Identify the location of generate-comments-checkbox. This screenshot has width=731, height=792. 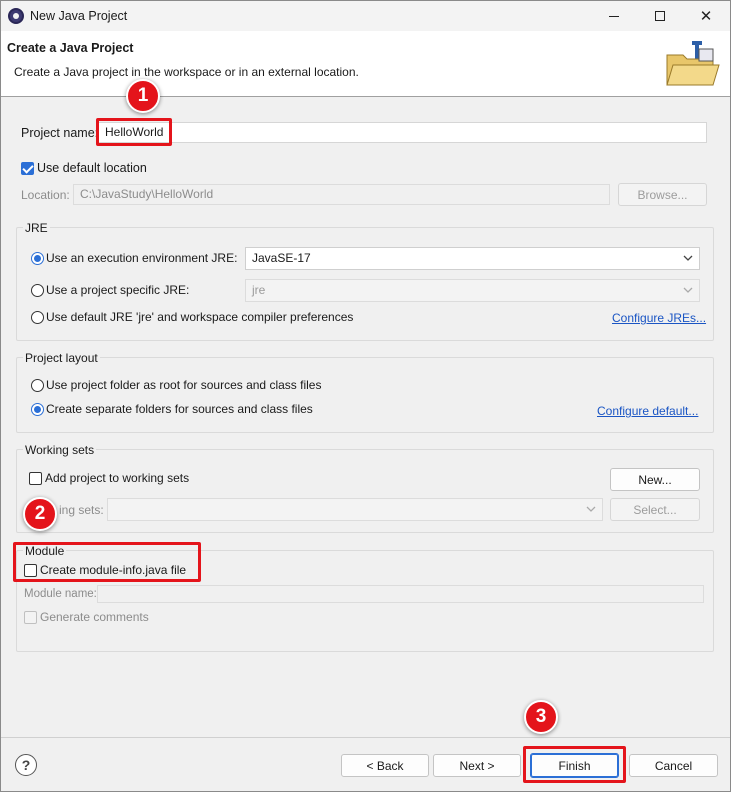
(30, 617).